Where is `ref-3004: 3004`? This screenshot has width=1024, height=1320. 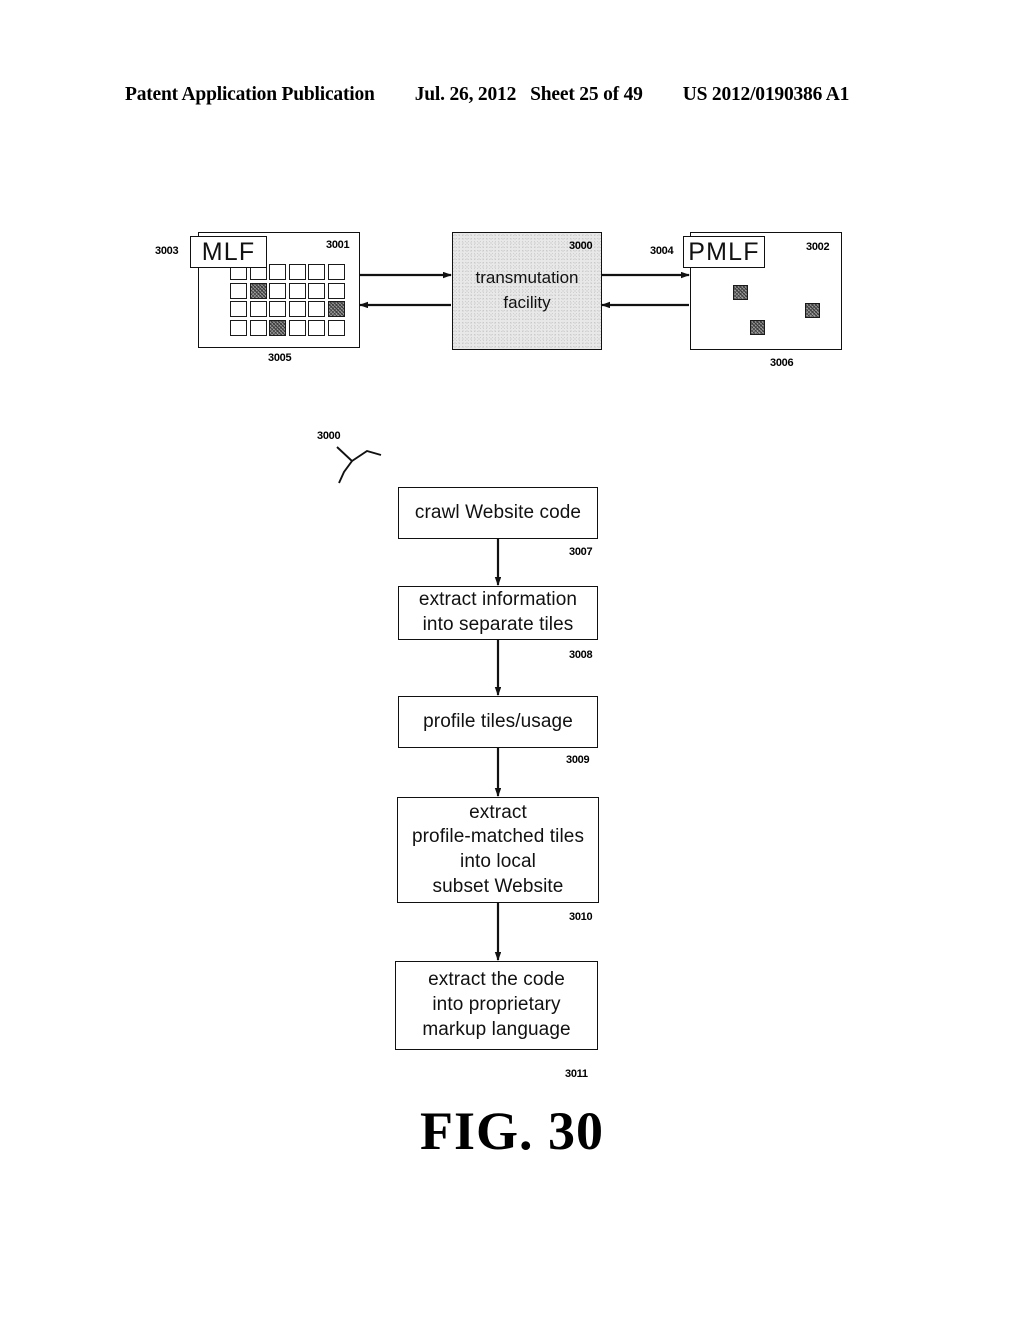 ref-3004: 3004 is located at coordinates (662, 251).